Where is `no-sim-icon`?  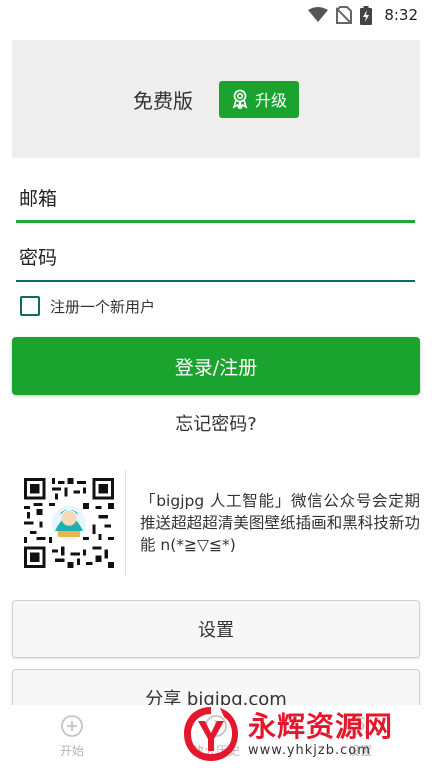 no-sim-icon is located at coordinates (344, 15).